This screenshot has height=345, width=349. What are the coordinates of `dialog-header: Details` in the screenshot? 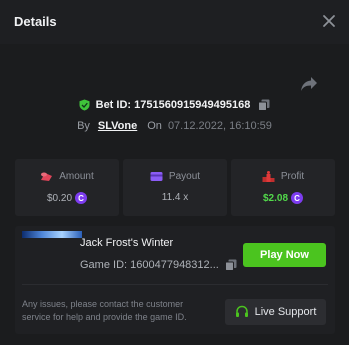 It's located at (174, 22).